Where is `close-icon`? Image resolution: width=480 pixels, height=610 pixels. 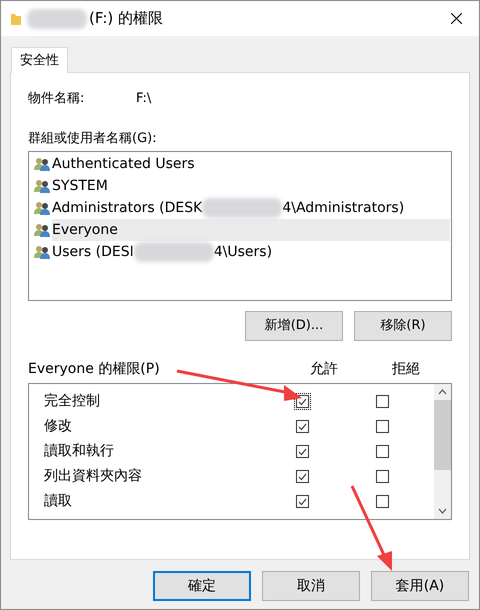
close-icon is located at coordinates (456, 18).